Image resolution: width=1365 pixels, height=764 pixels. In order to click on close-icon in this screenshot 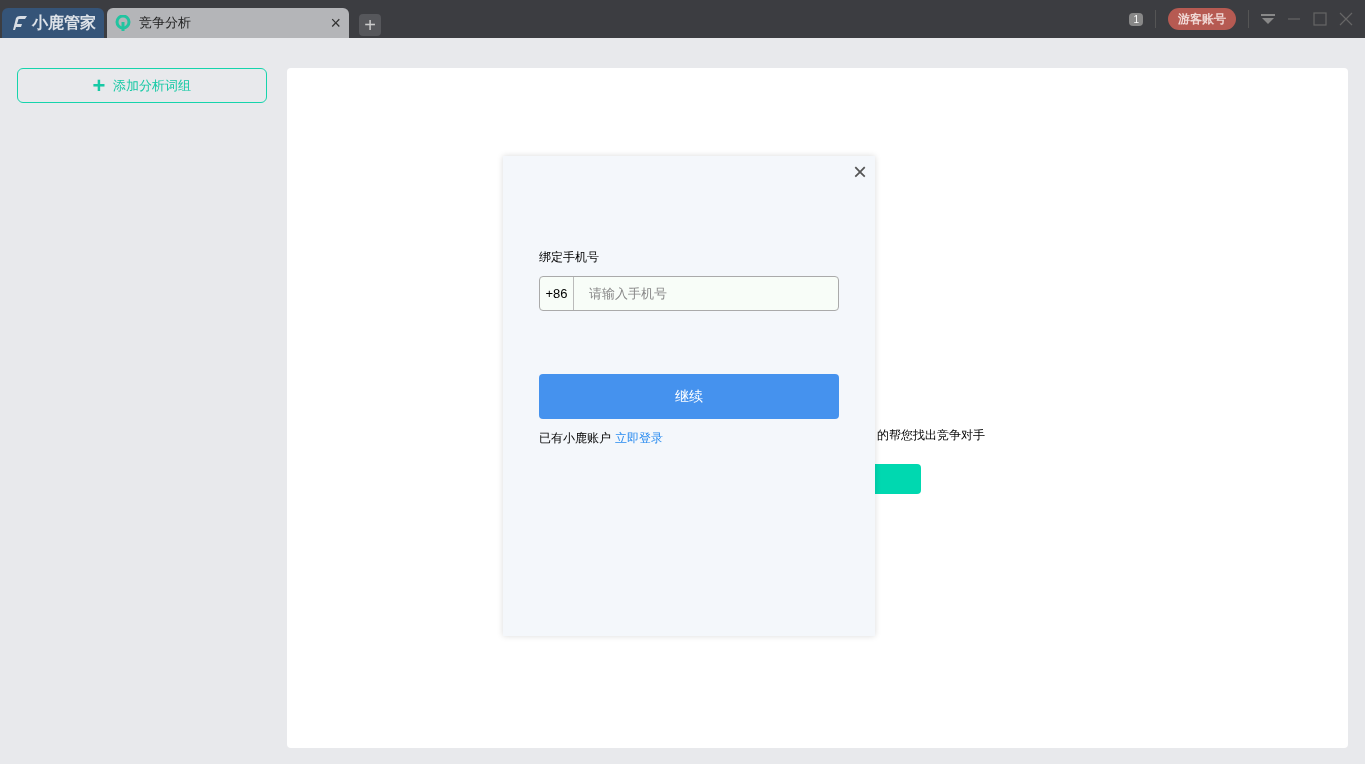, I will do `click(1346, 19)`.